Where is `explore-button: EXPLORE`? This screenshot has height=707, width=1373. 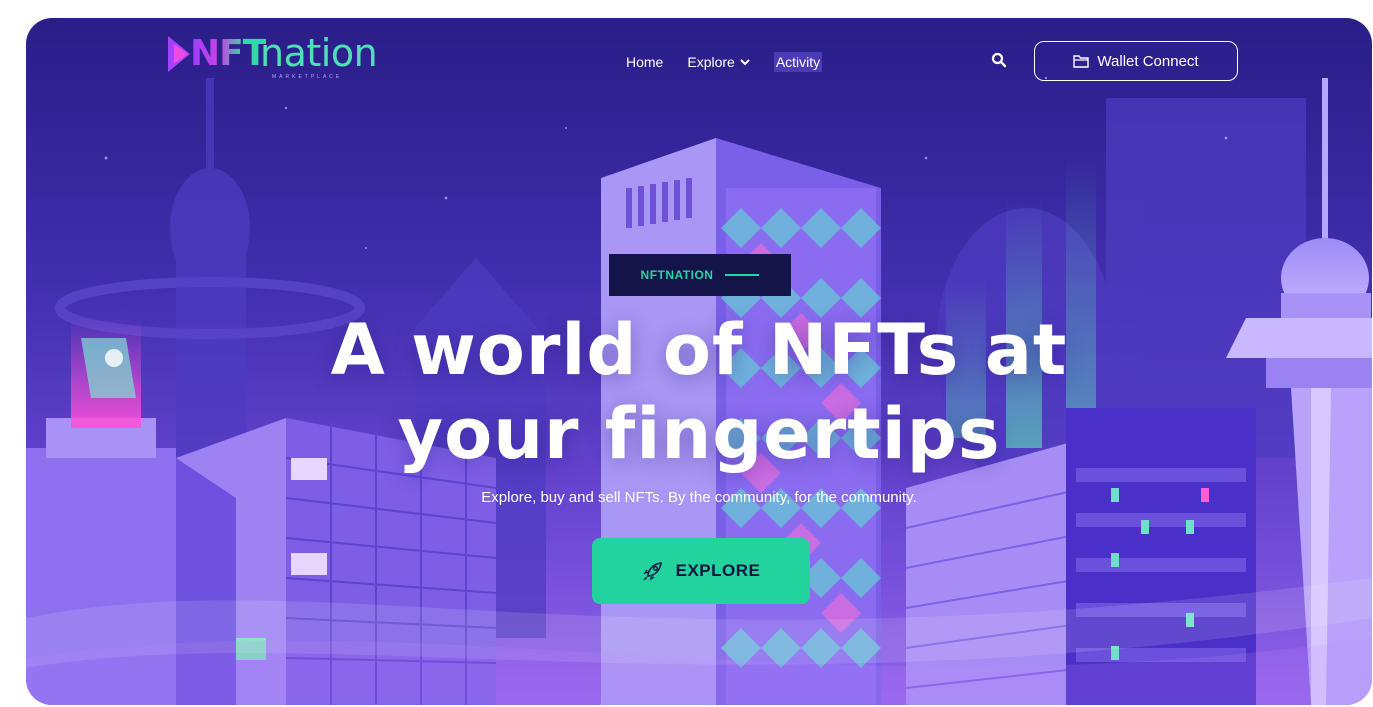 explore-button: EXPLORE is located at coordinates (701, 571).